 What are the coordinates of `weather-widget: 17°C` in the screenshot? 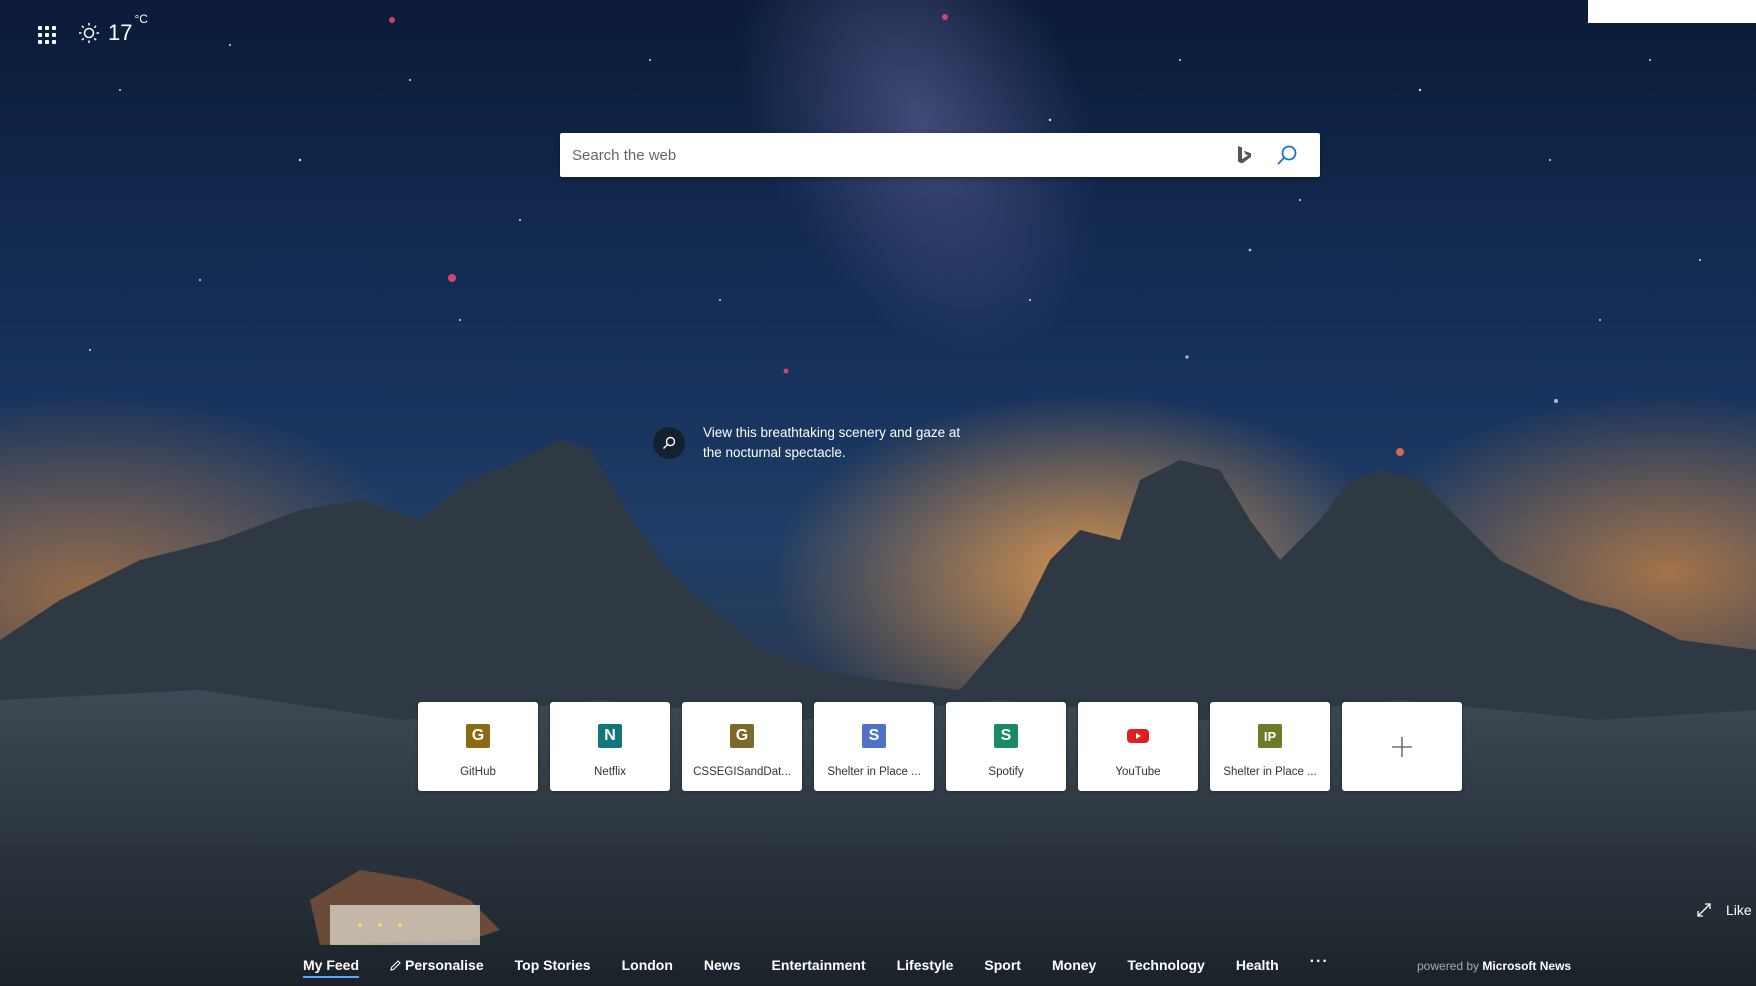 It's located at (113, 29).